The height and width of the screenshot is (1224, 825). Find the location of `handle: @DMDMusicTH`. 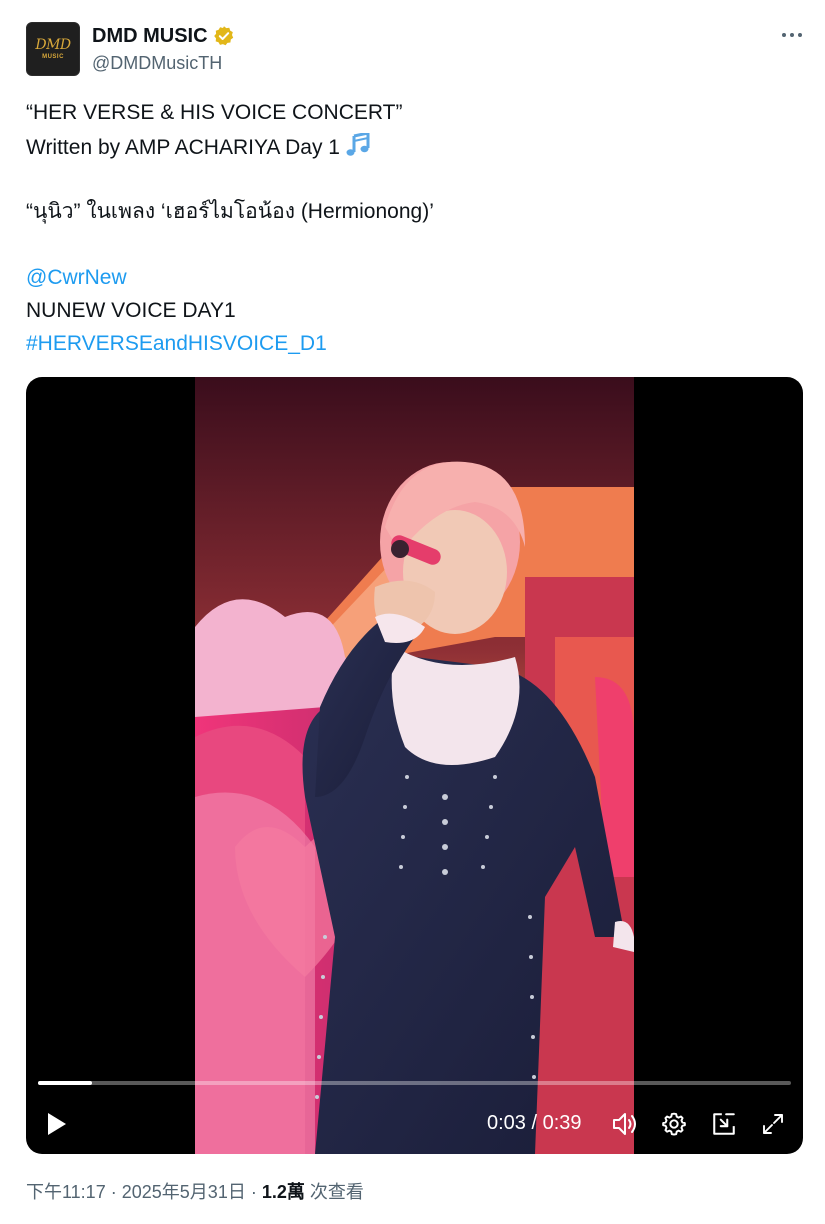

handle: @DMDMusicTH is located at coordinates (157, 63).